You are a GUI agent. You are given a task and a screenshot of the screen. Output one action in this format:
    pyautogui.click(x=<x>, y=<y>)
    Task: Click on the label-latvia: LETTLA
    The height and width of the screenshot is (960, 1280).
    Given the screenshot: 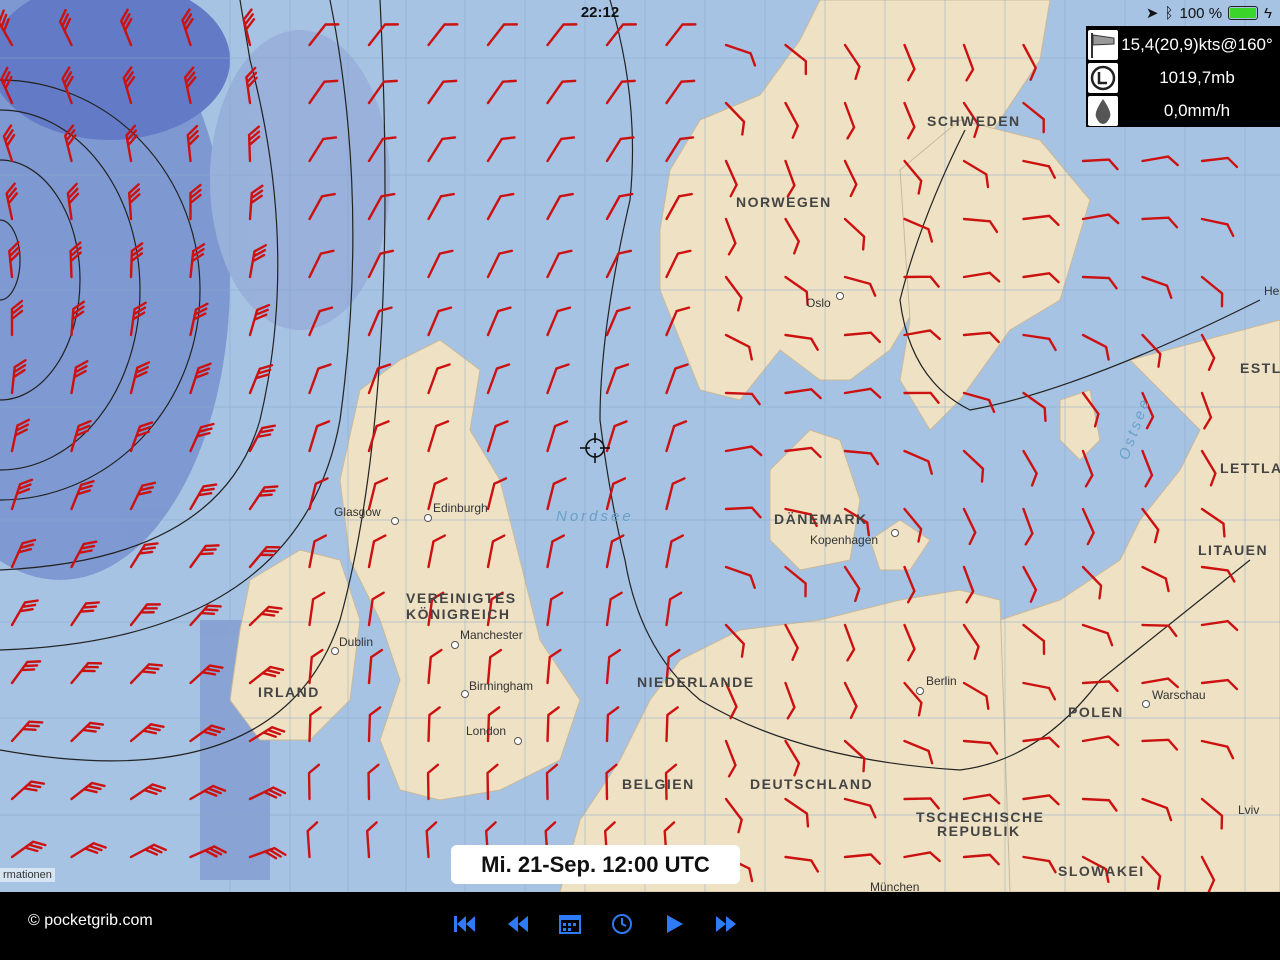 What is the action you would take?
    pyautogui.click(x=1250, y=468)
    